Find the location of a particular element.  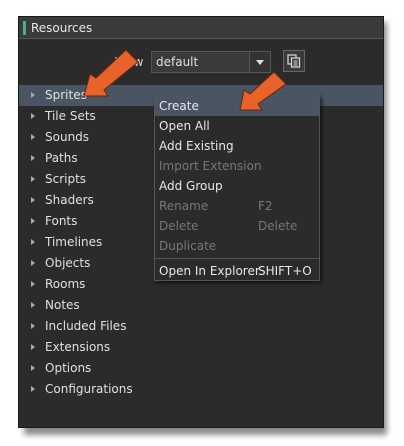

menu-item-label: Duplicate is located at coordinates (188, 246).